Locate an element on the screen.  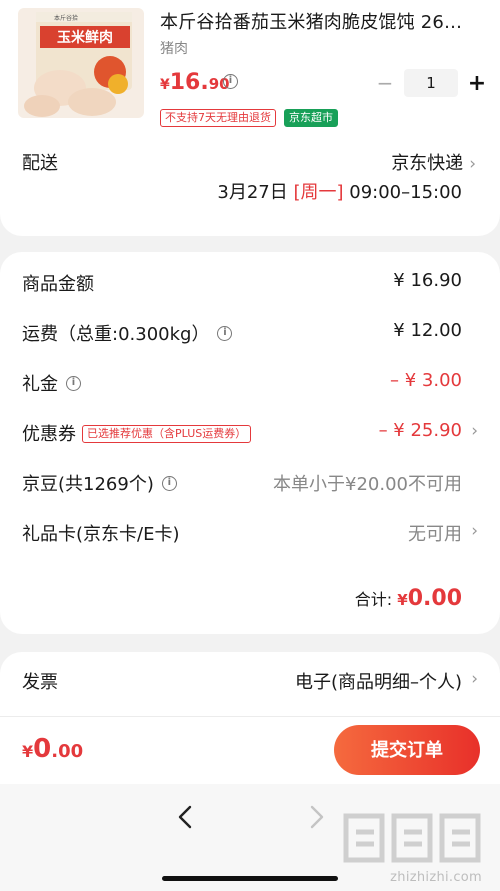
checkout-bar: ¥0.00 提交订单 is located at coordinates (250, 750).